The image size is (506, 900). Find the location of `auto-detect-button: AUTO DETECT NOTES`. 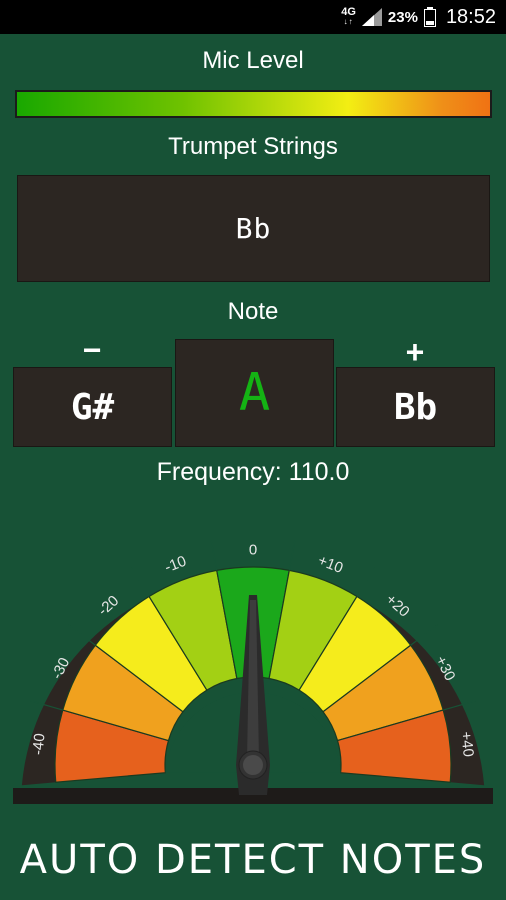

auto-detect-button: AUTO DETECT NOTES is located at coordinates (253, 860).